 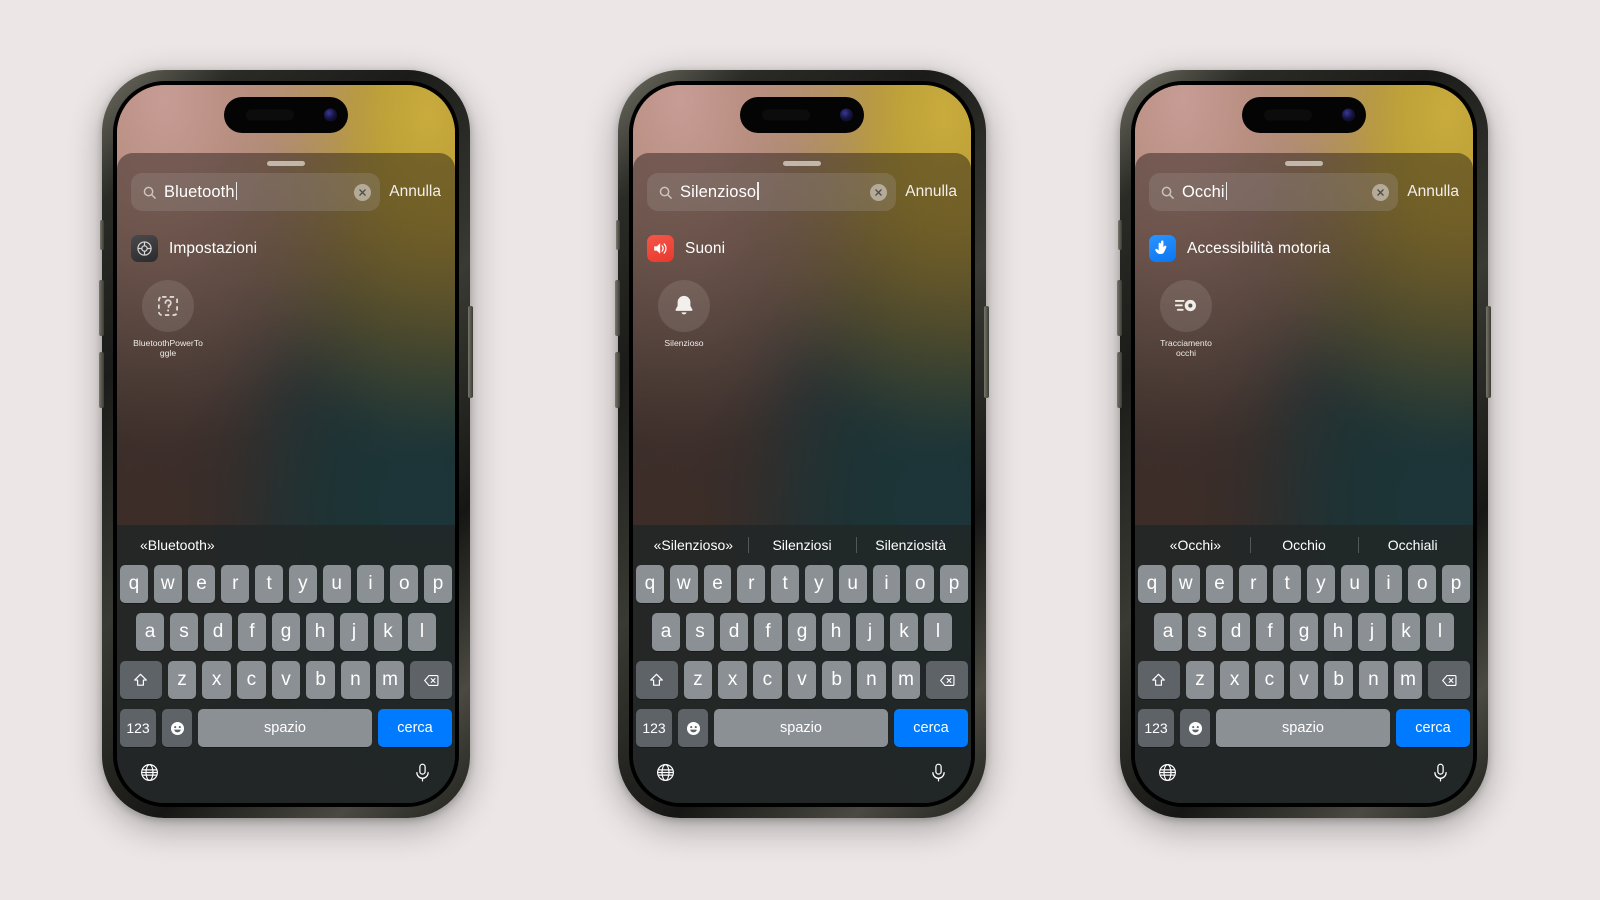 What do you see at coordinates (684, 314) in the screenshot?
I see `result-shortcut-item: Silenzioso` at bounding box center [684, 314].